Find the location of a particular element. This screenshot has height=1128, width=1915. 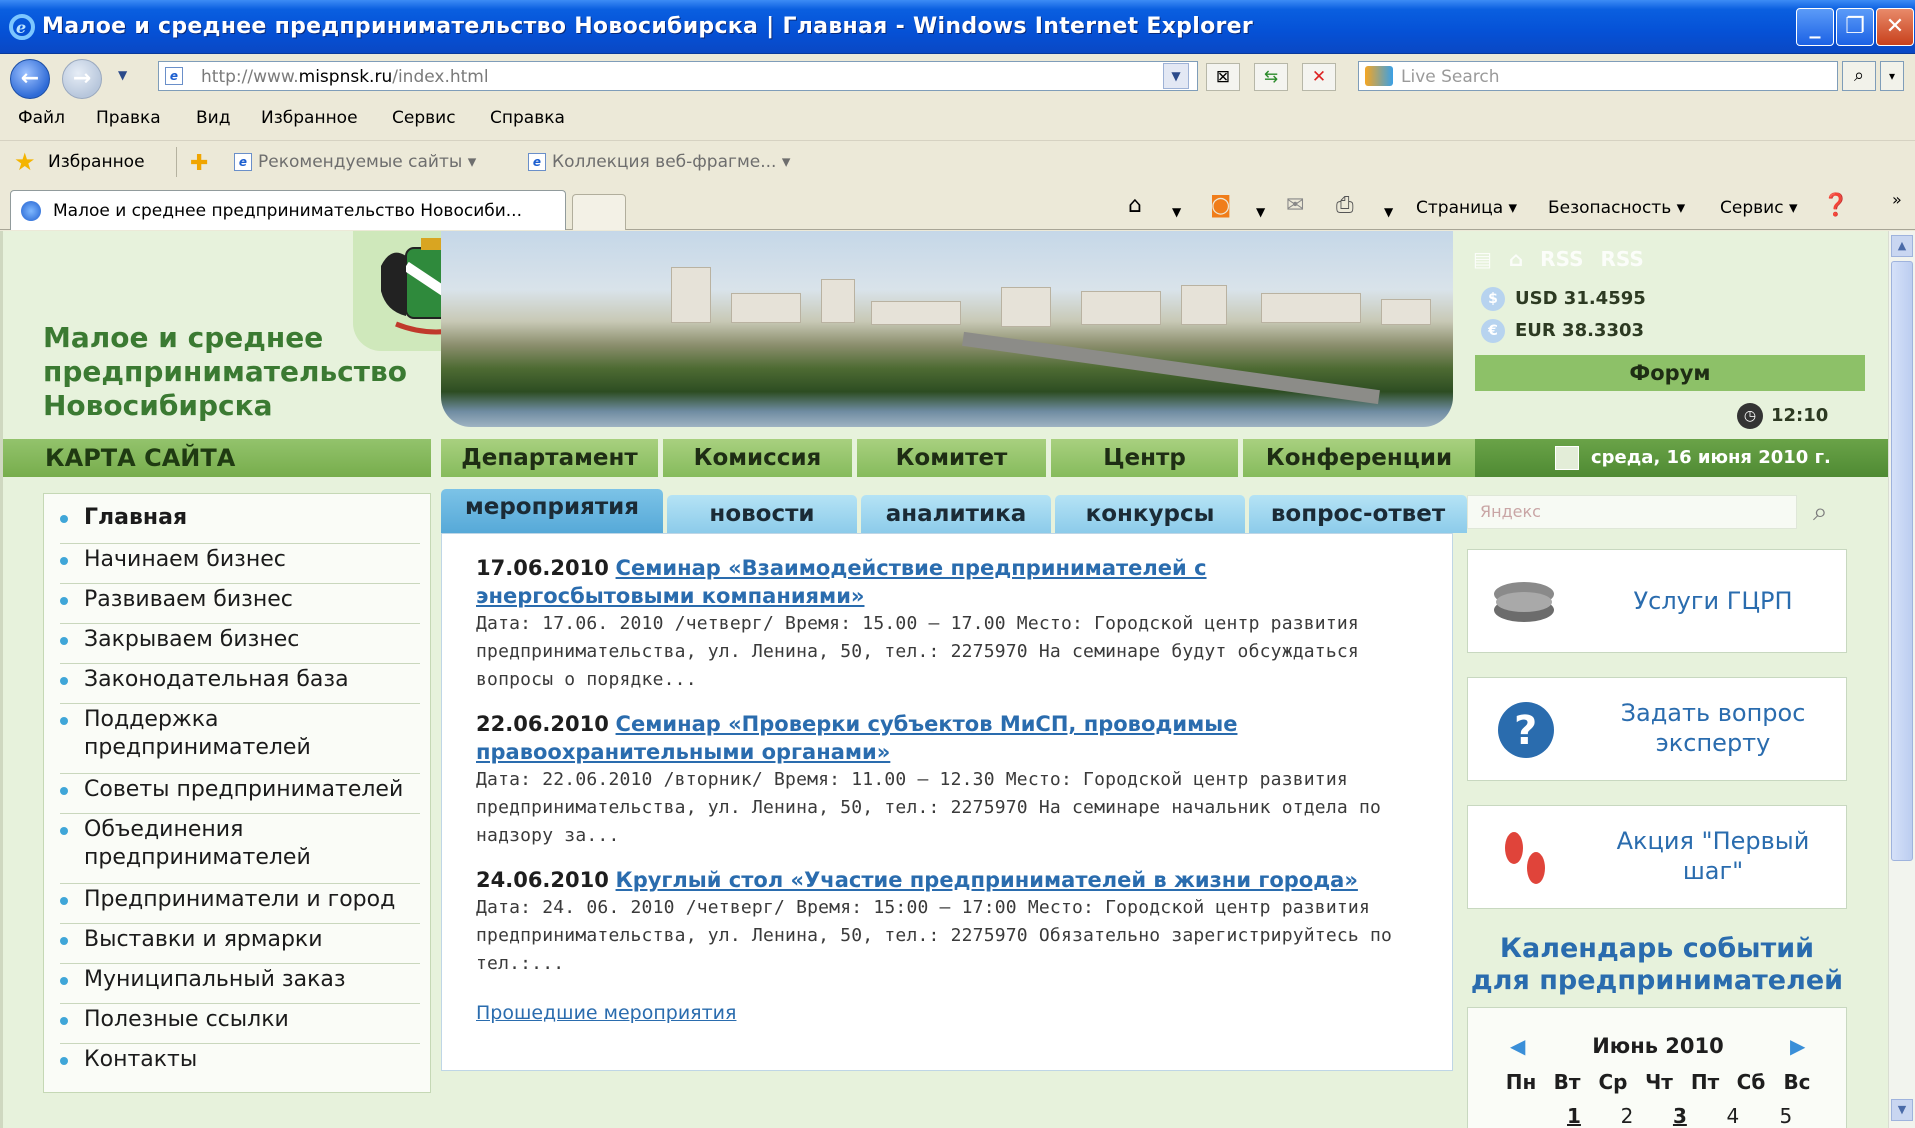

yandex-search-input: Яндекс is located at coordinates (1632, 512).